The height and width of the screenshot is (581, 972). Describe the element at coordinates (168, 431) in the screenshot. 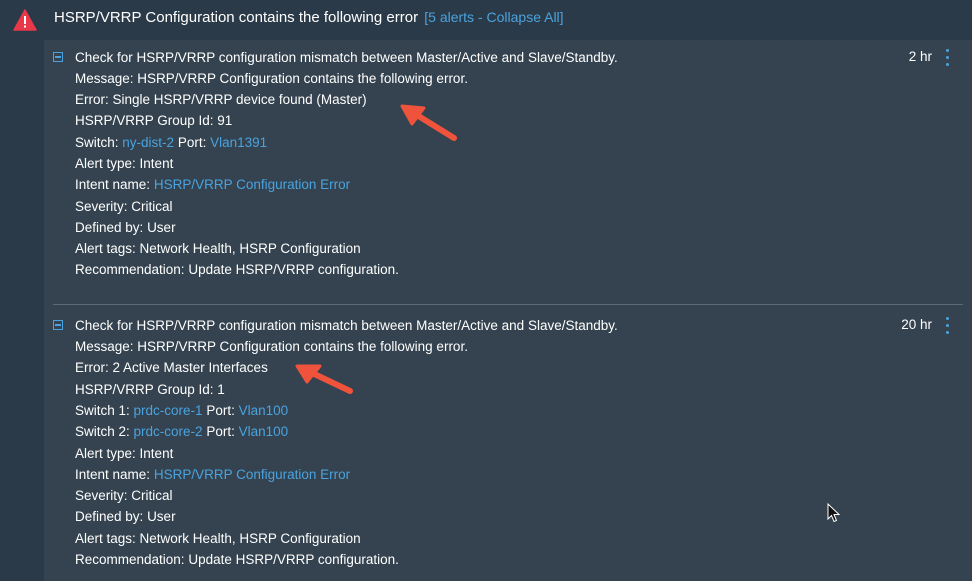

I see `switch2-link: prdc-core-2` at that location.